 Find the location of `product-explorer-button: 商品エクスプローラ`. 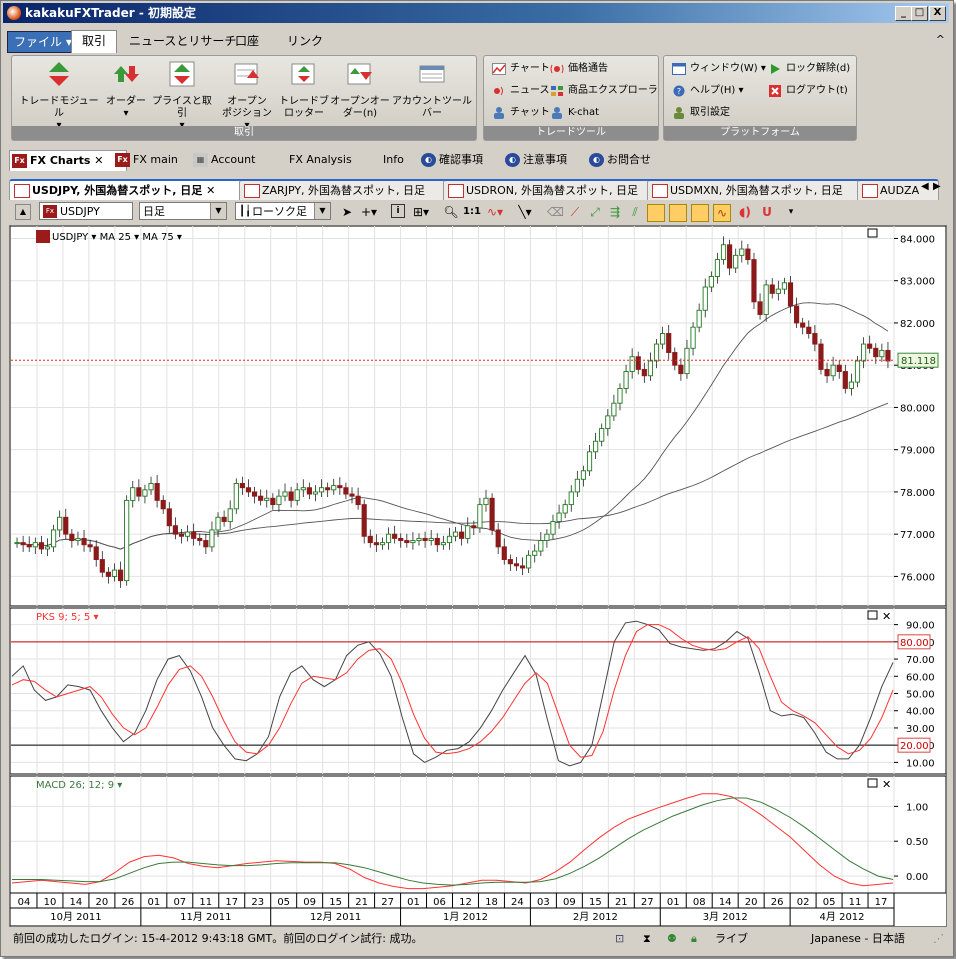

product-explorer-button: 商品エクスプローラ is located at coordinates (603, 91).